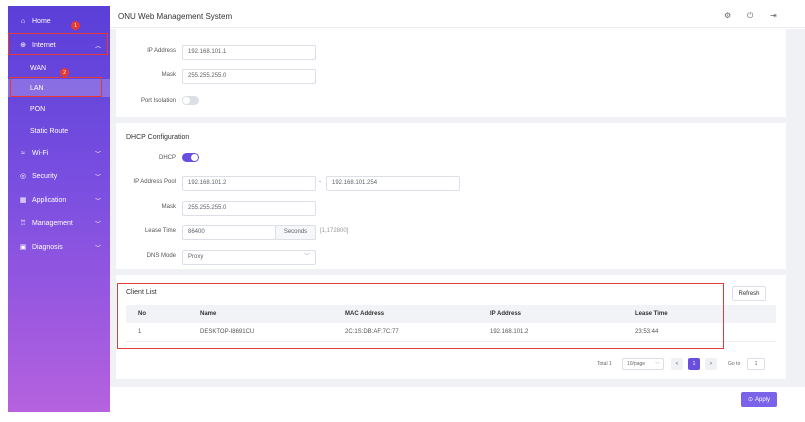 Image resolution: width=805 pixels, height=422 pixels. What do you see at coordinates (457, 404) in the screenshot?
I see `footer-bar` at bounding box center [457, 404].